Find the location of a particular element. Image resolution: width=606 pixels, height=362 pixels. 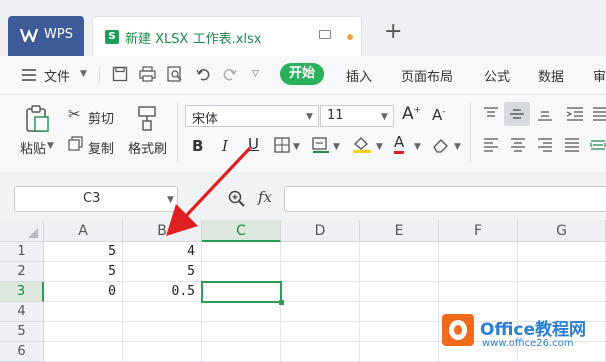

cell-c2 is located at coordinates (241, 272).